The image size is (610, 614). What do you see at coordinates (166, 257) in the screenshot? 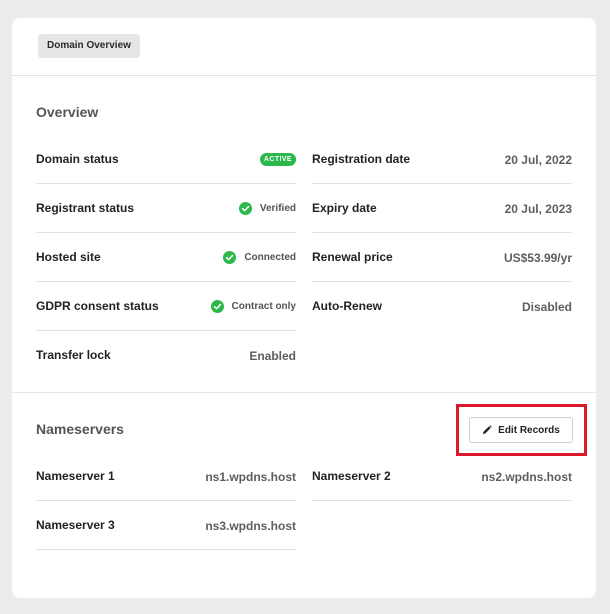
I see `row-hosted-site: Hosted site Connected` at bounding box center [166, 257].